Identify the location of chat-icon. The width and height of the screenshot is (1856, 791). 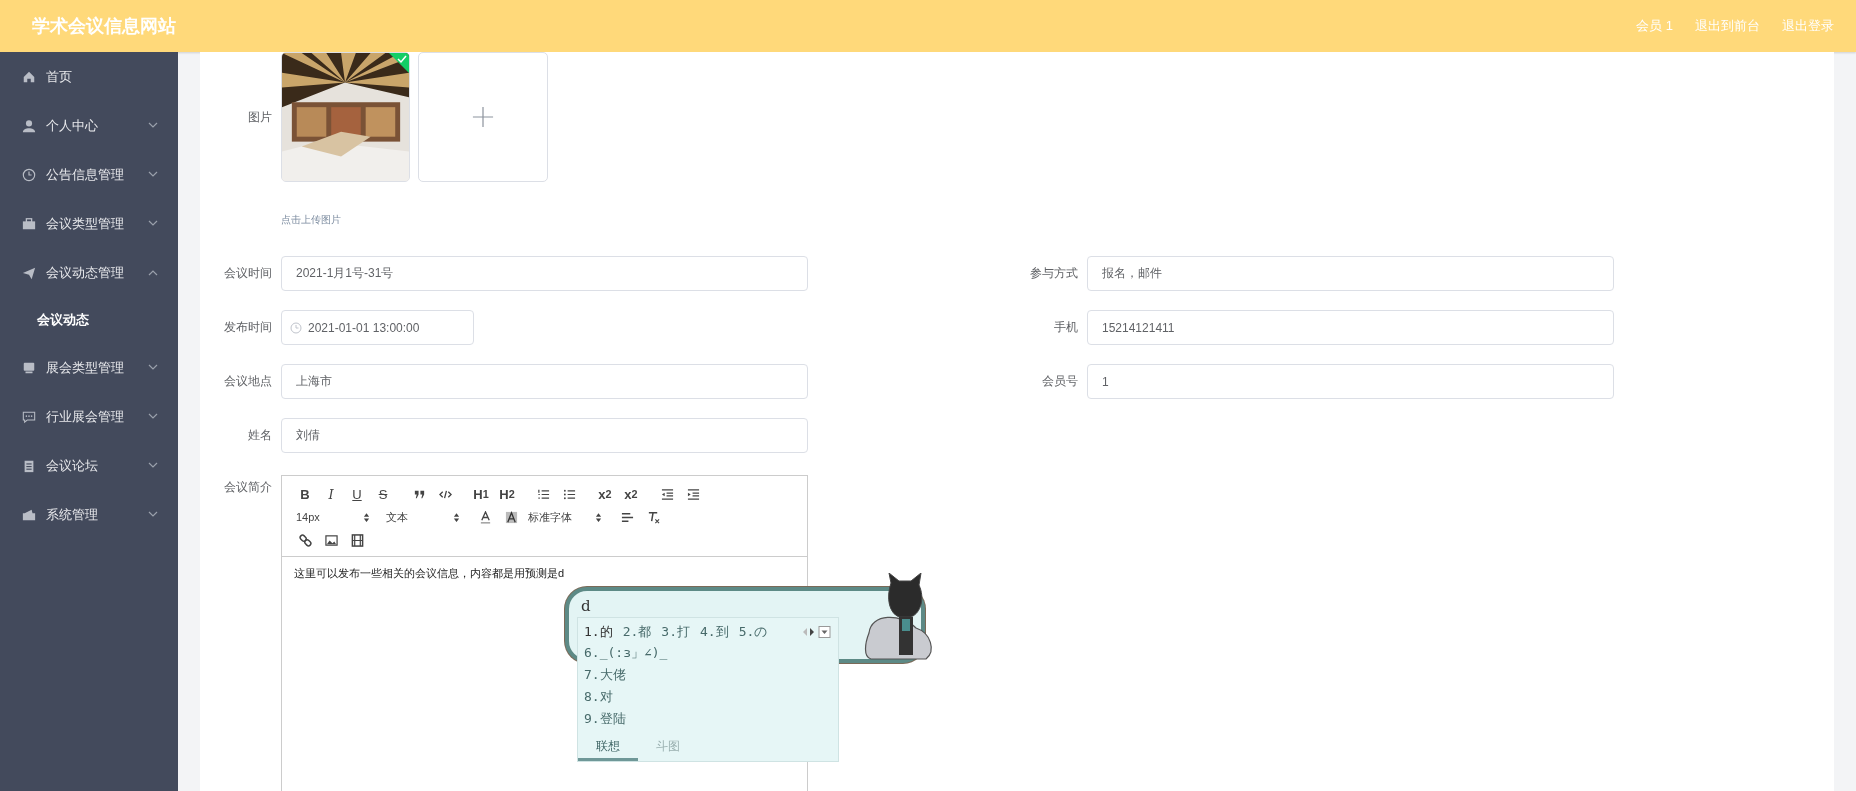
(29, 416).